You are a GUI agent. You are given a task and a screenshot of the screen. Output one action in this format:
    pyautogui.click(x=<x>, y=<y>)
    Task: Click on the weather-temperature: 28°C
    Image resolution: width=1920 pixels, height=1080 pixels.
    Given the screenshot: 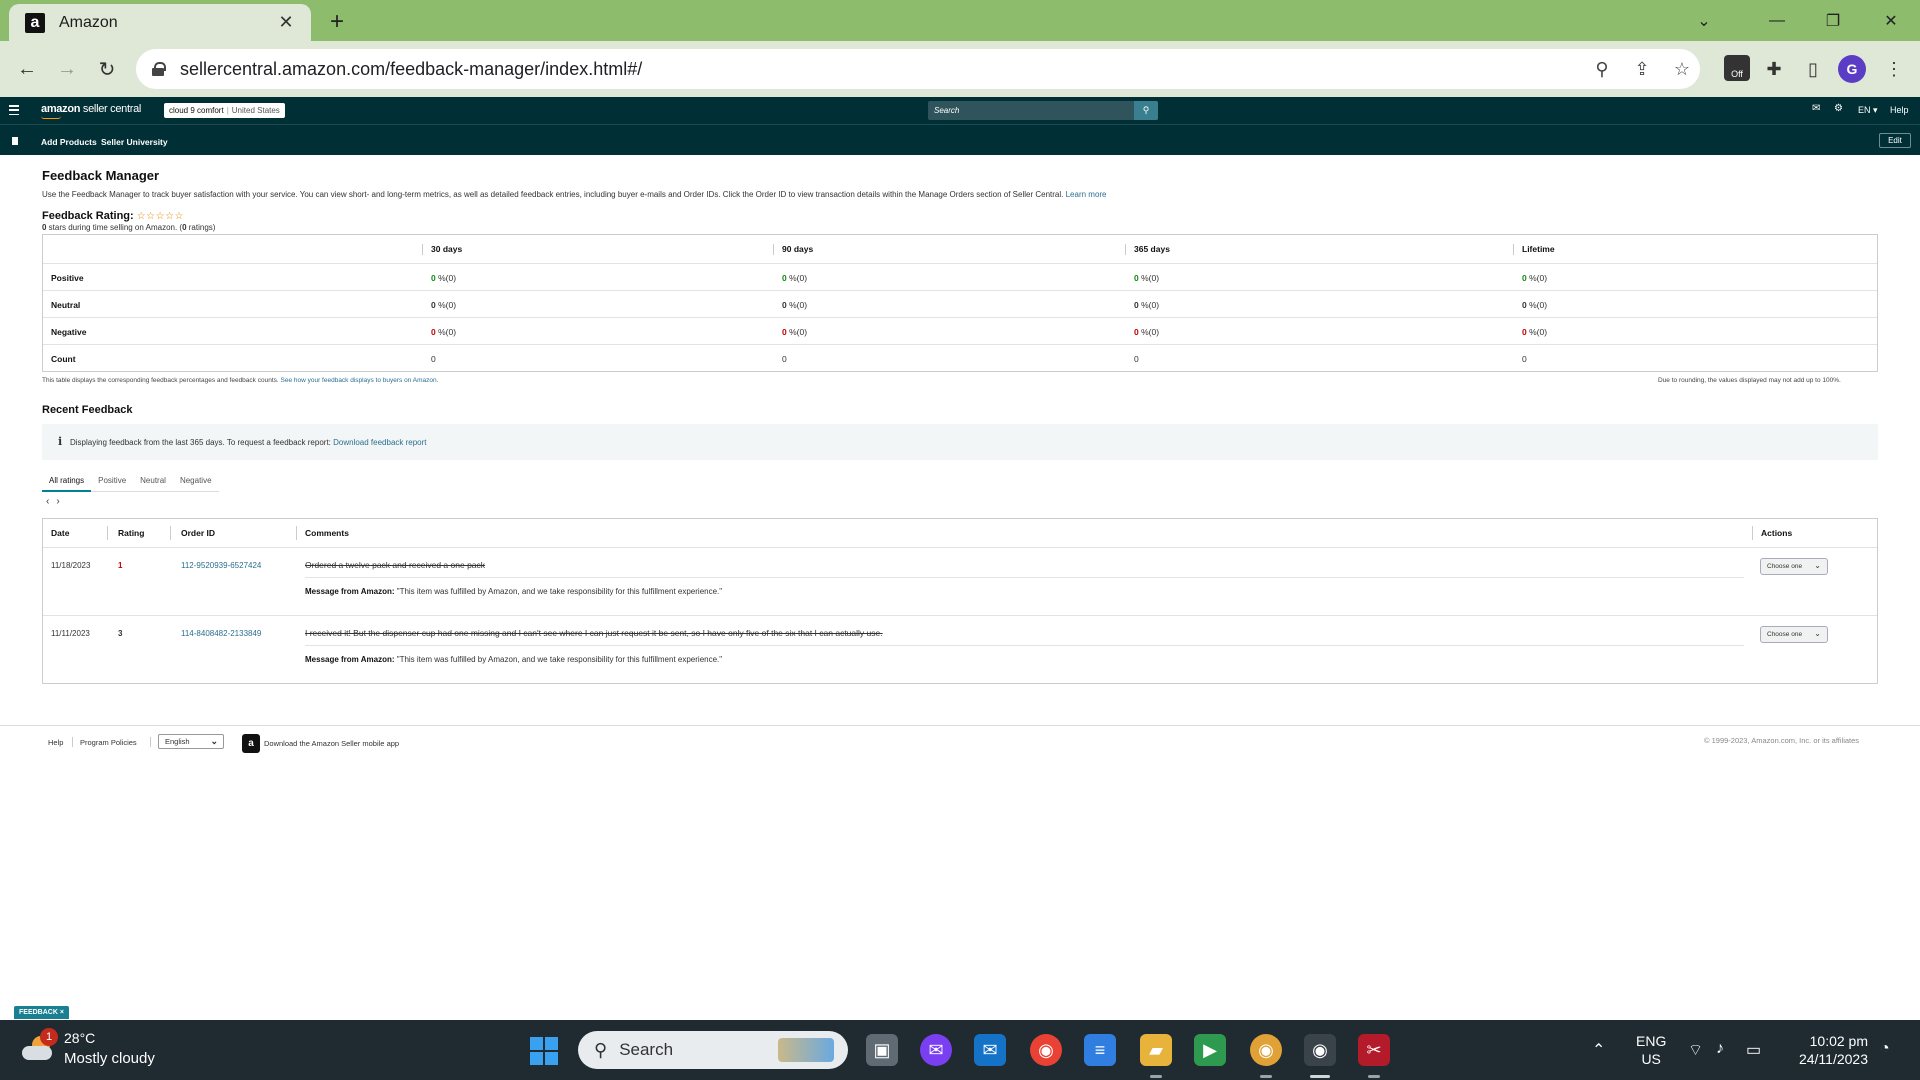 What is the action you would take?
    pyautogui.click(x=79, y=1038)
    